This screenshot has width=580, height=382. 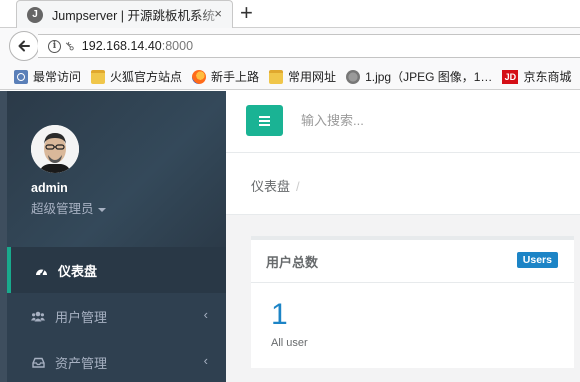 I want to click on bookmark-label: 火狐官方站点, so click(x=146, y=77).